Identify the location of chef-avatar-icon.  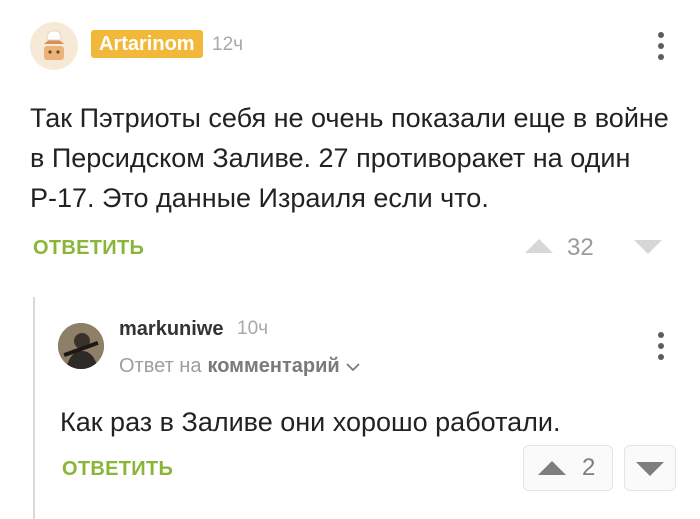
(54, 45).